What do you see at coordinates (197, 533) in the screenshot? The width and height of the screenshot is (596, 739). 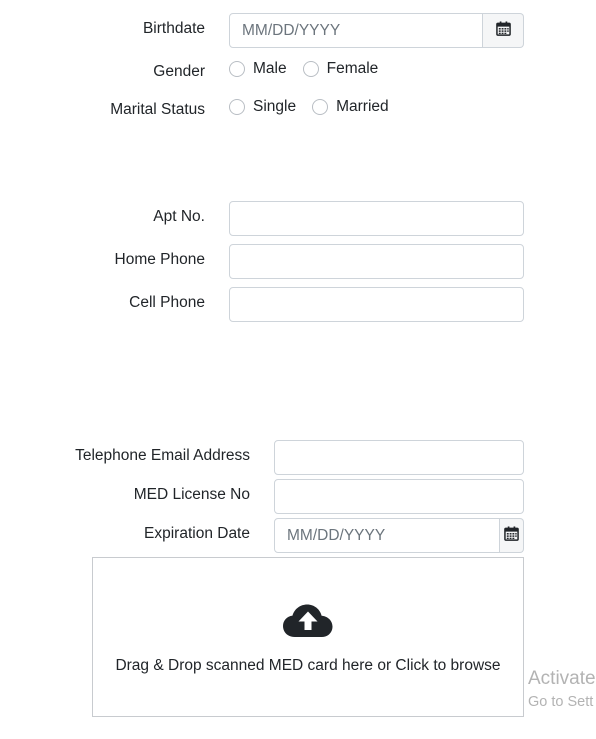 I see `expiration-date-label: Expiration Date` at bounding box center [197, 533].